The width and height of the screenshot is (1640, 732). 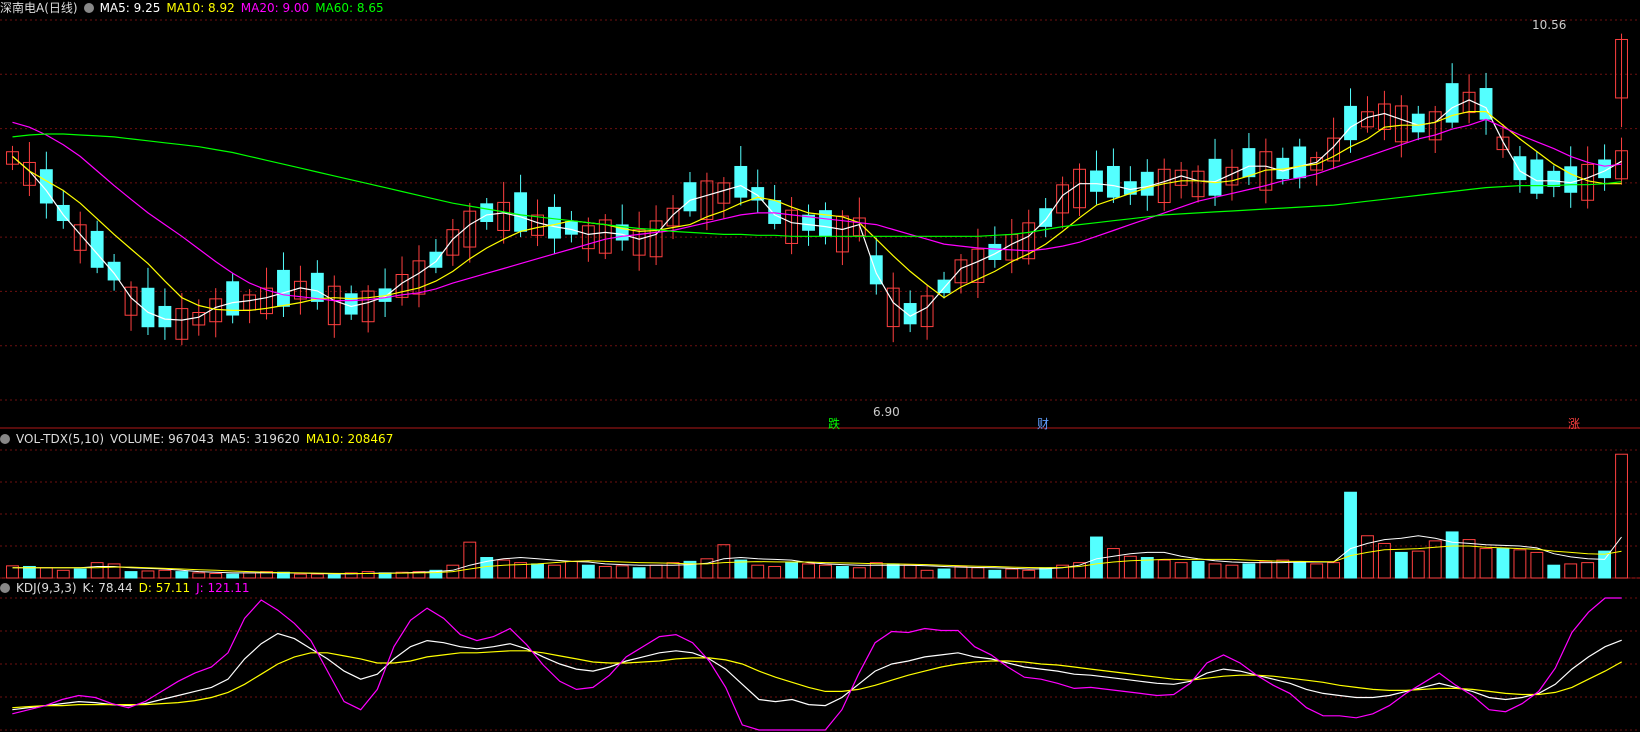 What do you see at coordinates (349, 8) in the screenshot?
I see `ma60-value: MA60: 8.65` at bounding box center [349, 8].